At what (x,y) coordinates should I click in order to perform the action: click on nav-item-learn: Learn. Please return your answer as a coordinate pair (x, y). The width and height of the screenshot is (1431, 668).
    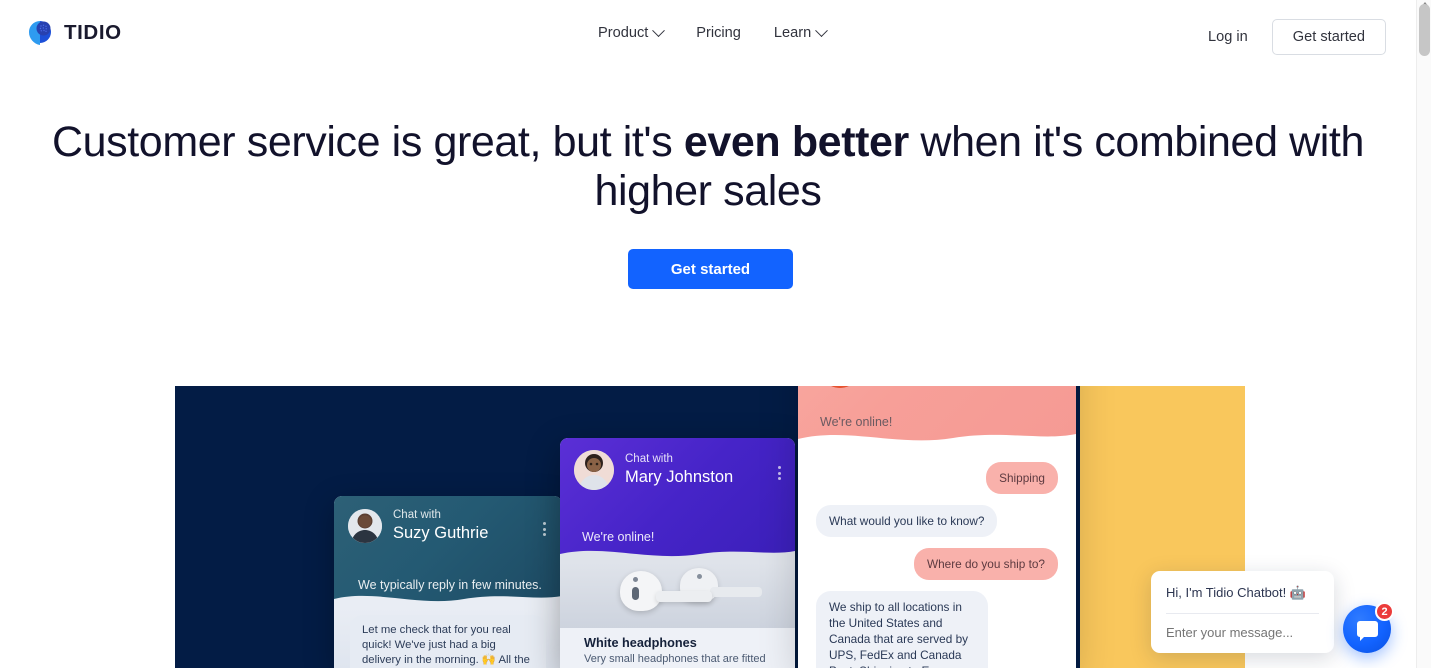
    Looking at the image, I should click on (801, 33).